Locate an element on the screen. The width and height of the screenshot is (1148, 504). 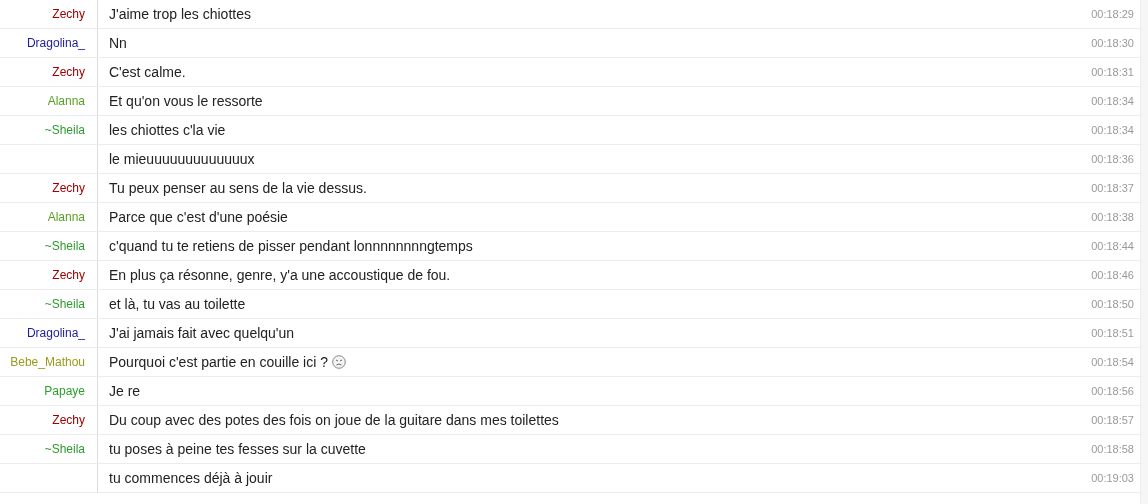
message-text: En plus ça résonne, genre, y'a une accoustique de fou. is located at coordinates (280, 275).